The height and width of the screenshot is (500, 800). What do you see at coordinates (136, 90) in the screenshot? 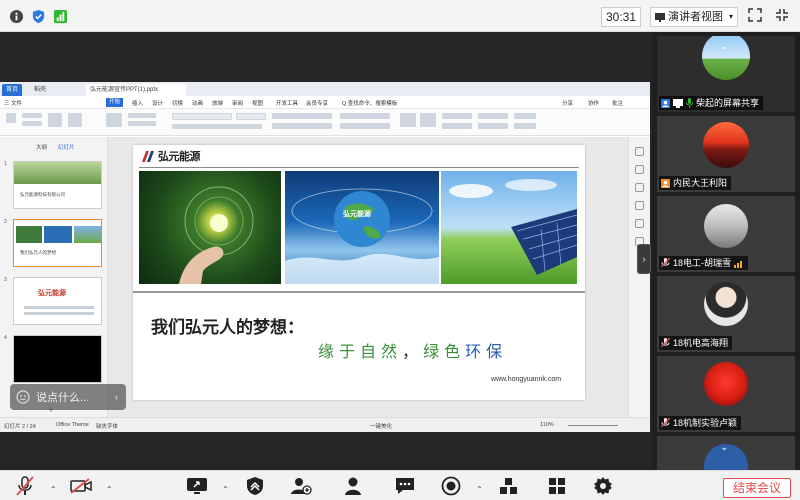
I see `wps-tab-document: 弘元能源宣传PPT(1).pptx` at bounding box center [136, 90].